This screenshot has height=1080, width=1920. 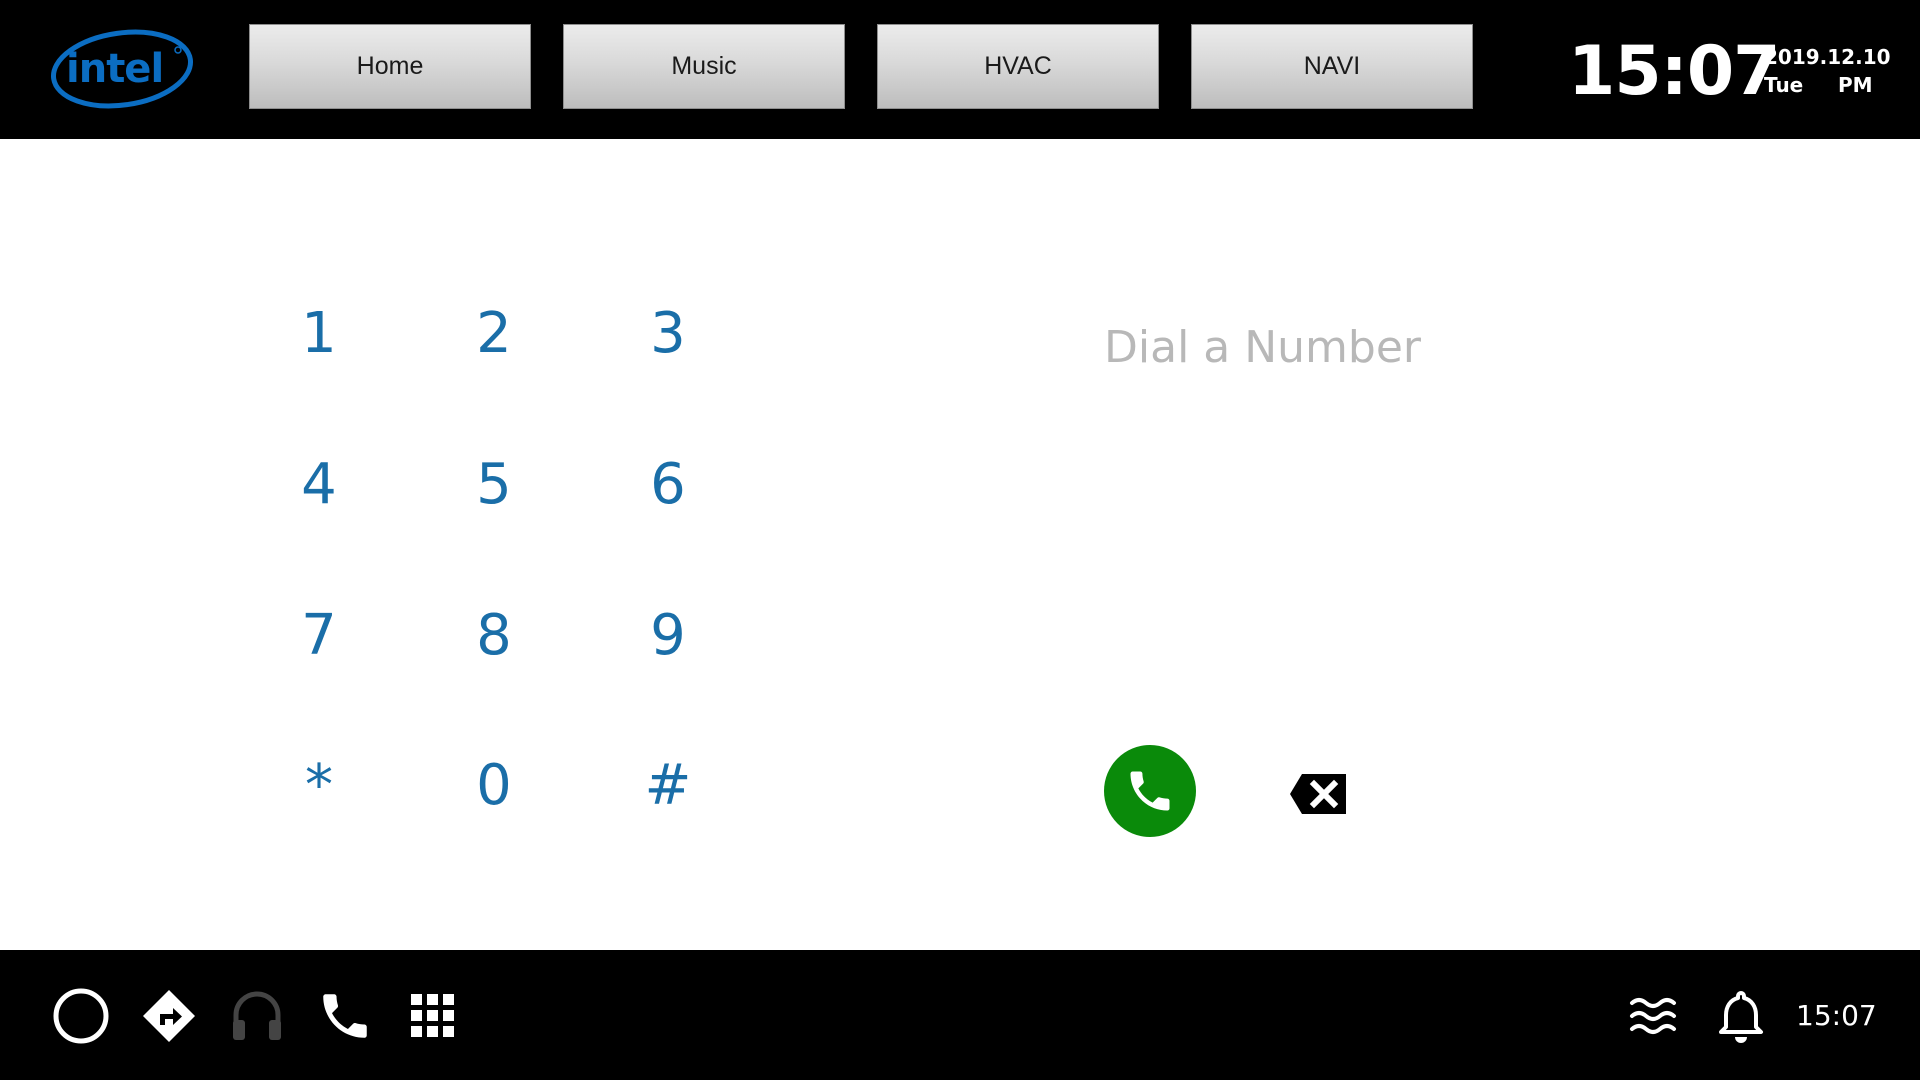 I want to click on music-button: Music, so click(x=704, y=66).